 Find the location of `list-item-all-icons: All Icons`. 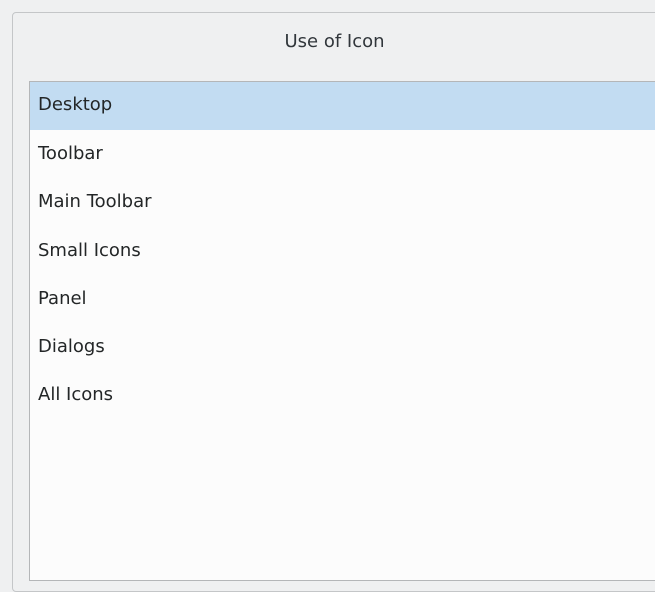

list-item-all-icons: All Icons is located at coordinates (342, 395).